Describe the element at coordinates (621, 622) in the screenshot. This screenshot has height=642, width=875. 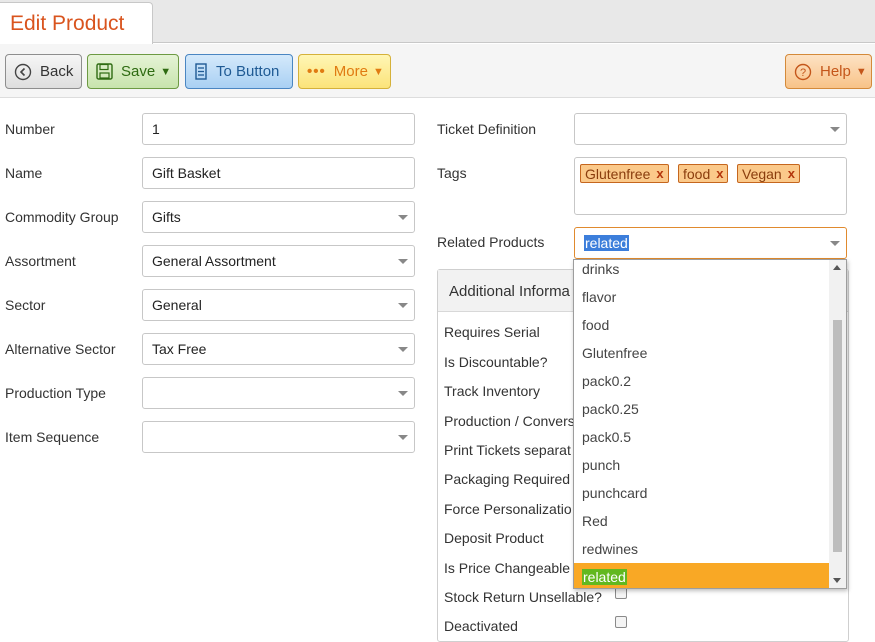
I see `deactivated-checkbox` at that location.